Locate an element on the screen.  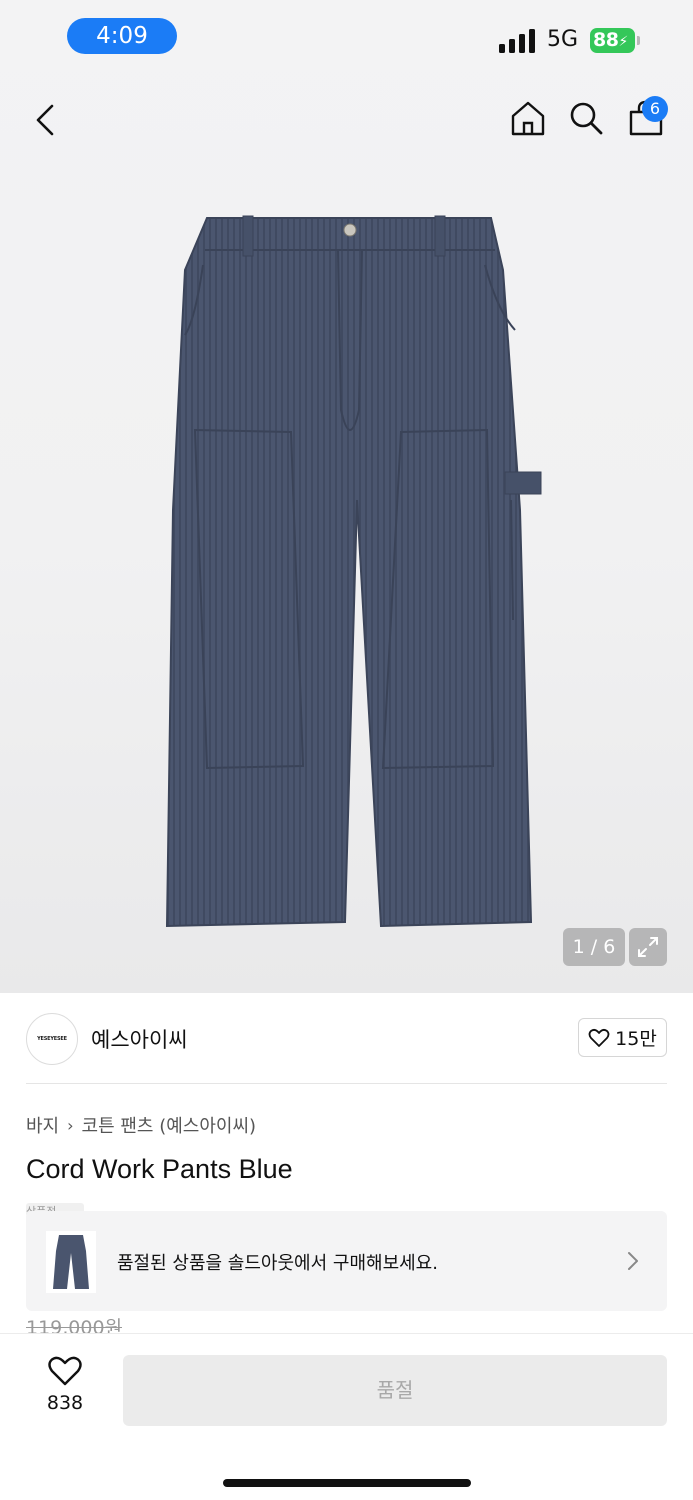
top-nav is located at coordinates (346, 120).